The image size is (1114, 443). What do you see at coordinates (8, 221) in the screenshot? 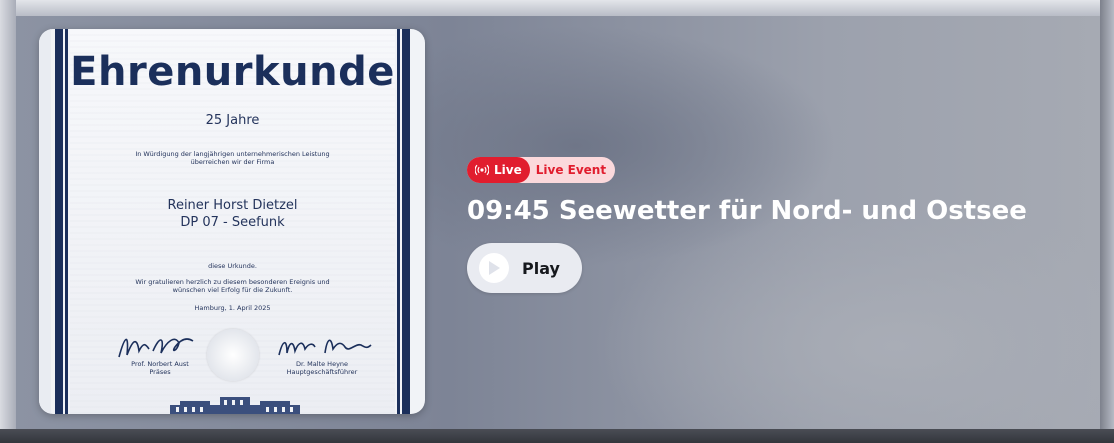
I see `frame-bevel-left` at bounding box center [8, 221].